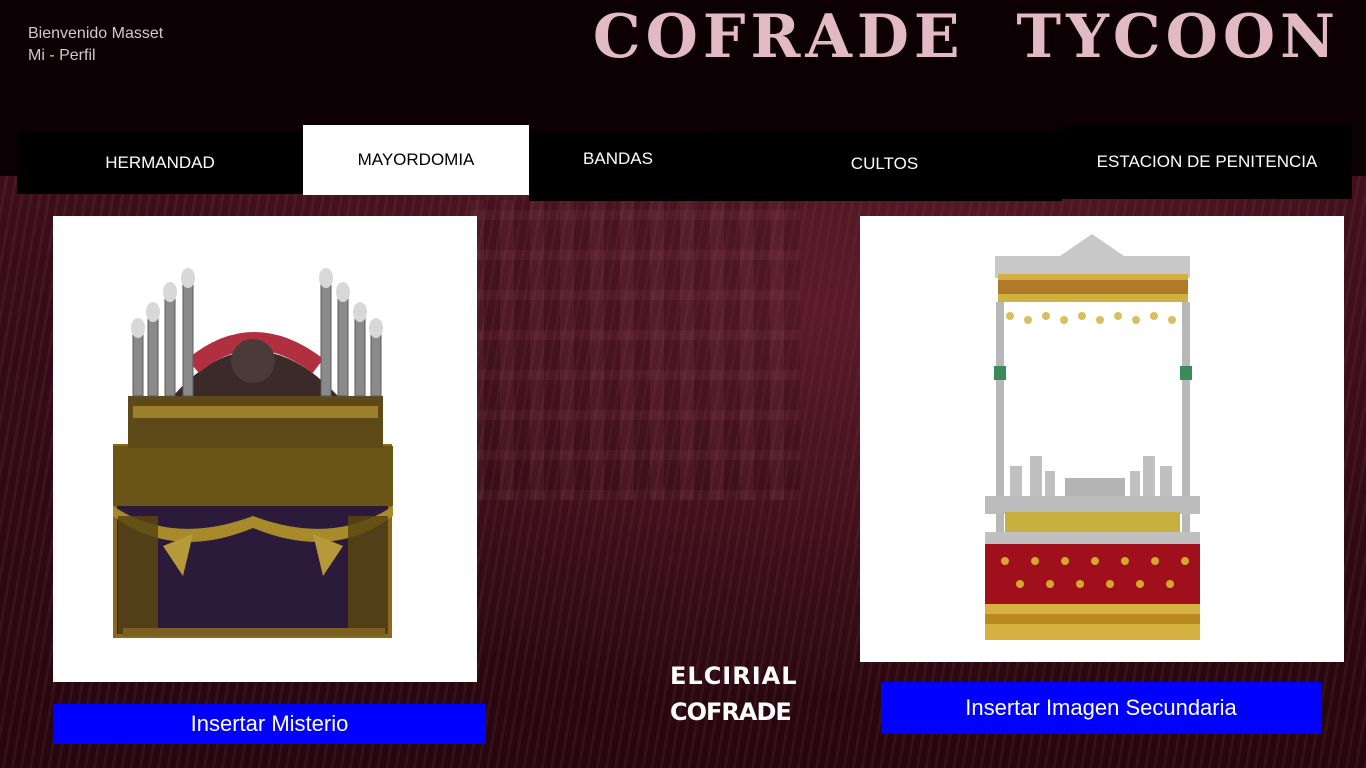 This screenshot has height=768, width=1366. Describe the element at coordinates (1207, 162) in the screenshot. I see `nav-tab-estacion-de-penitencia: ESTACION DE PENITENCIA` at that location.